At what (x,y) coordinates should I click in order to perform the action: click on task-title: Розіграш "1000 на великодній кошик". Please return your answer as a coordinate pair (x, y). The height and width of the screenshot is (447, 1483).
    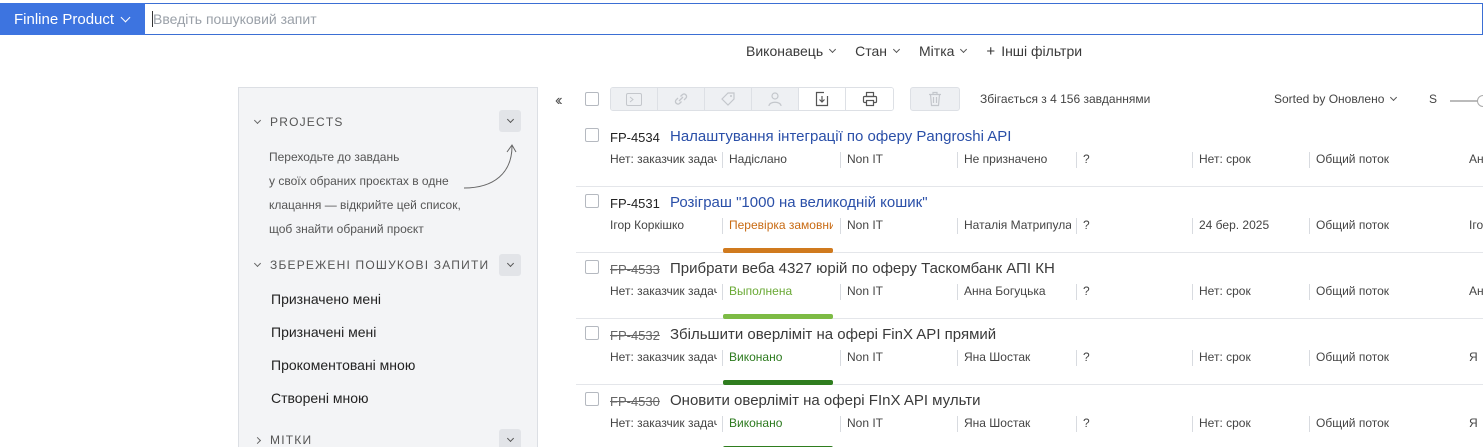
    Looking at the image, I should click on (799, 202).